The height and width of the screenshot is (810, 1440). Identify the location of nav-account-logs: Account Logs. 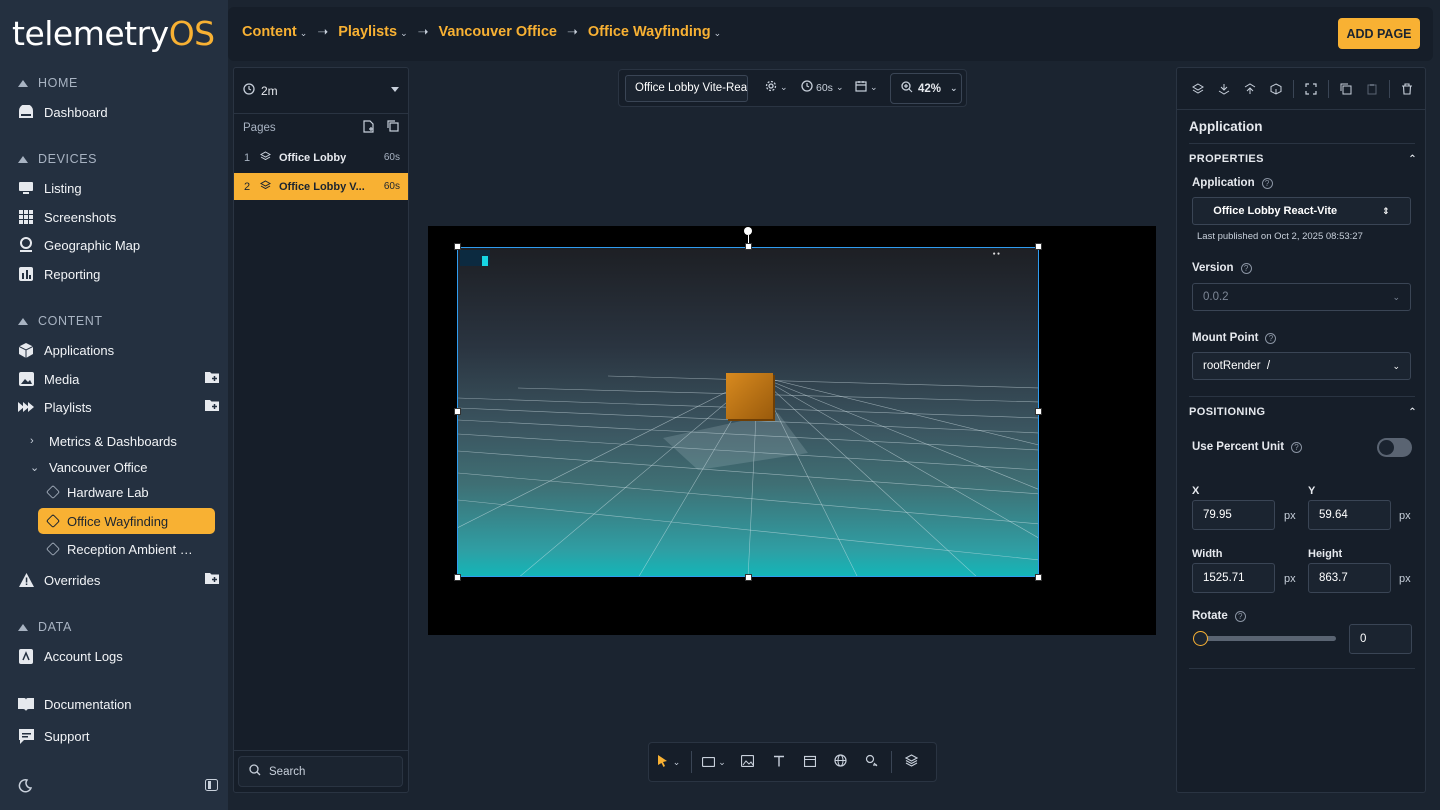
(70, 656).